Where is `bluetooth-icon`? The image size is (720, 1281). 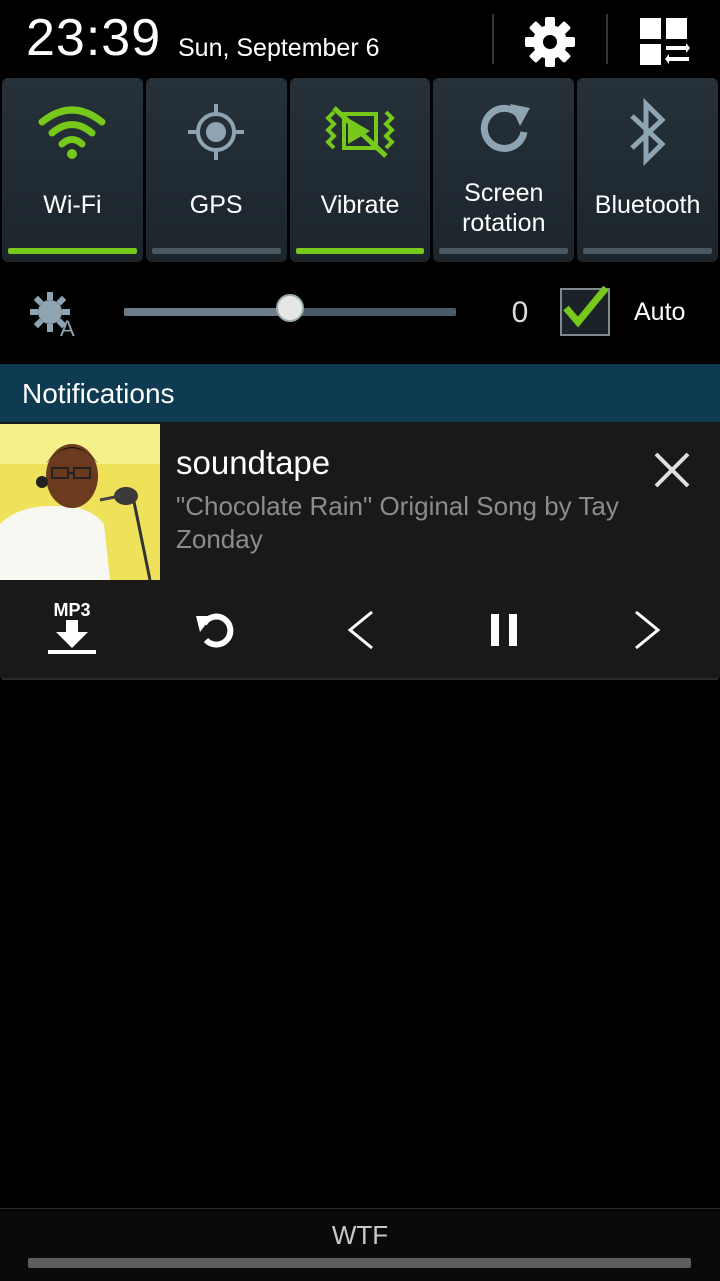
bluetooth-icon is located at coordinates (647, 132).